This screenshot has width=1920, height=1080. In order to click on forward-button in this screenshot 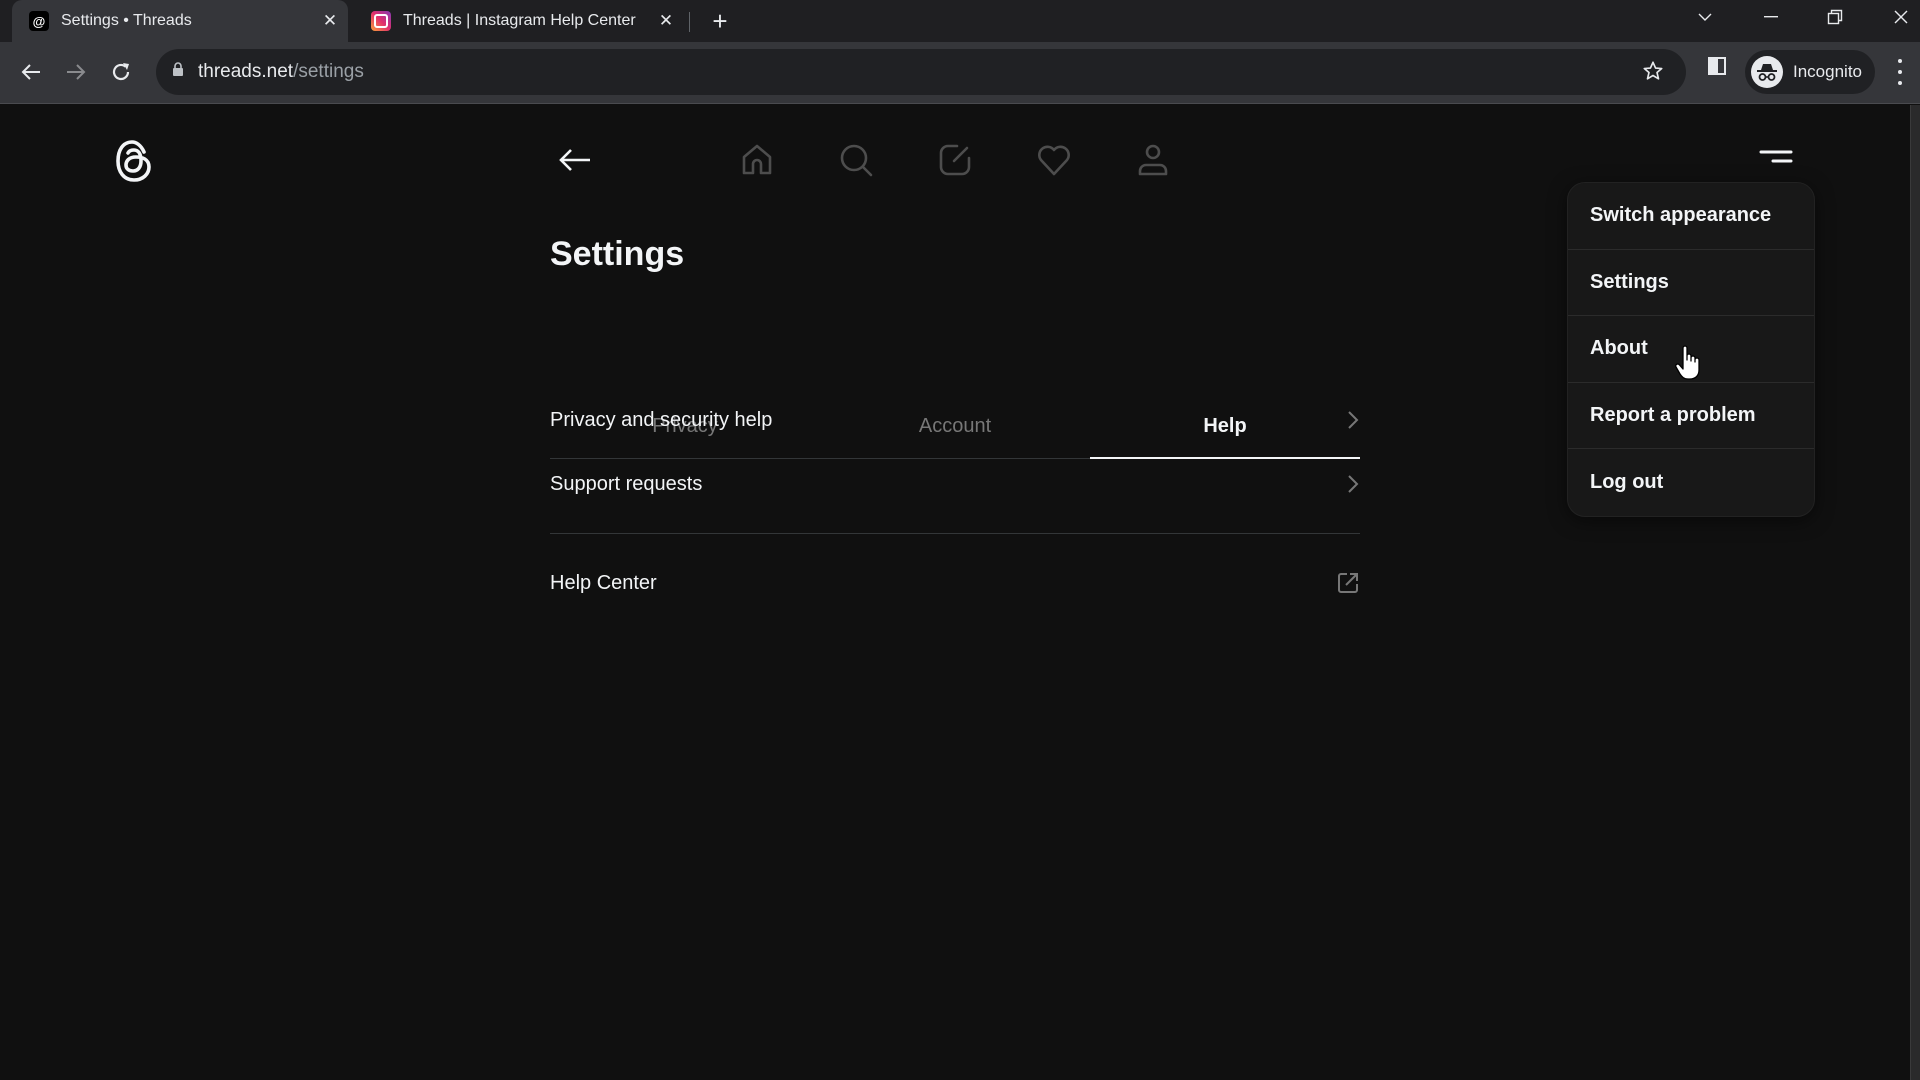, I will do `click(76, 72)`.